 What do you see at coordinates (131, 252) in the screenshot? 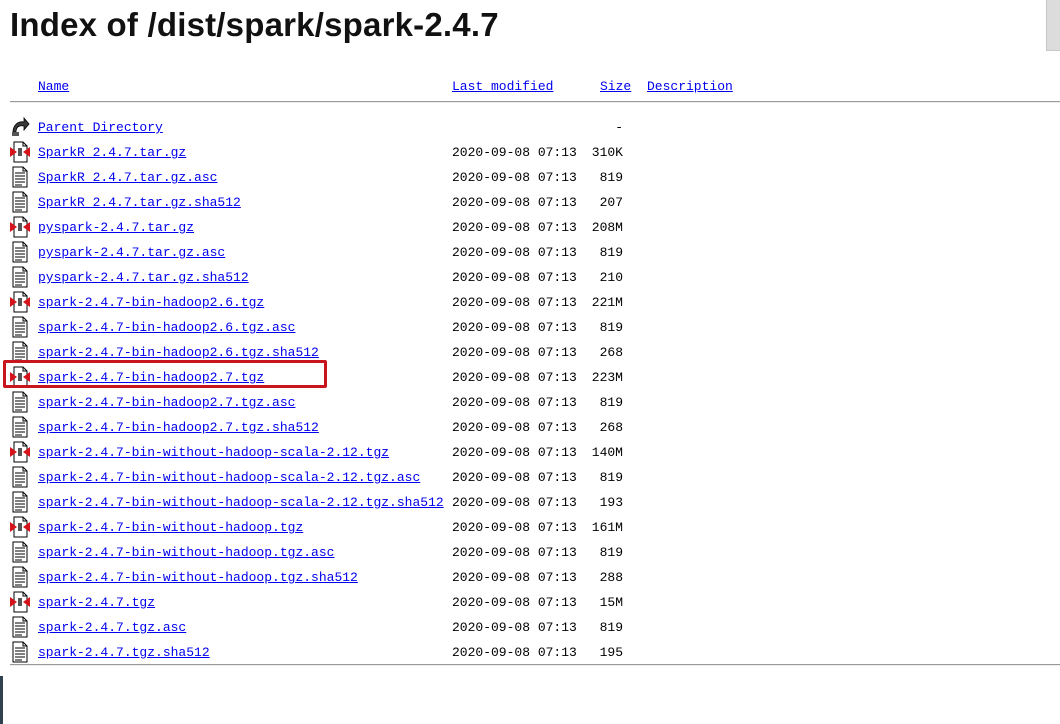
I see `file-link: pyspark-2.4.7.tar.gz.asc` at bounding box center [131, 252].